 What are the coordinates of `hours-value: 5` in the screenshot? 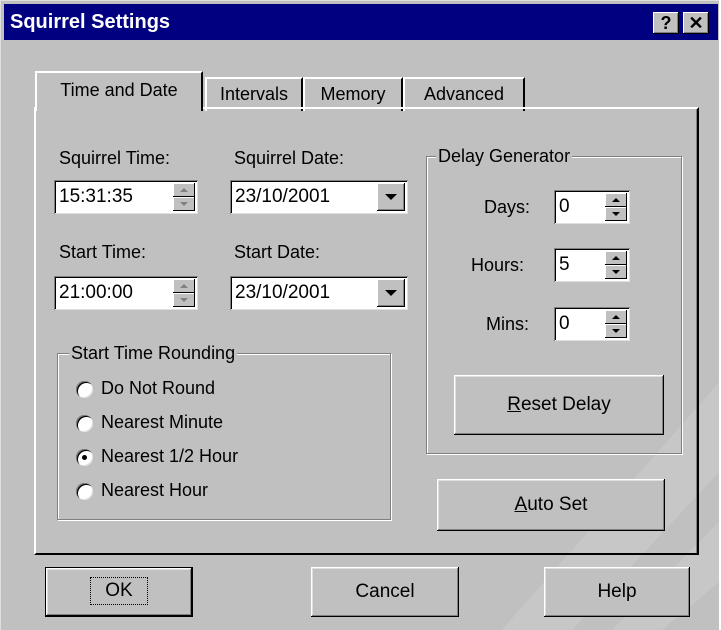 It's located at (564, 264).